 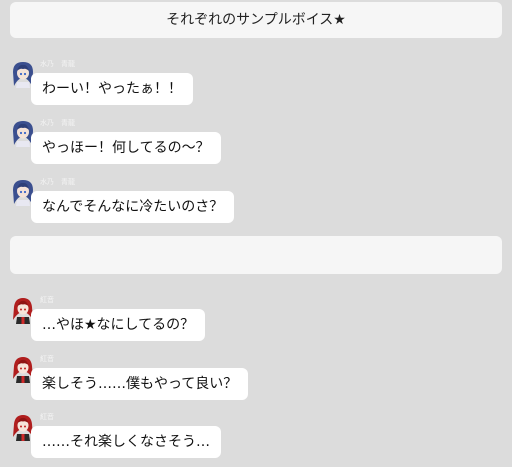 What do you see at coordinates (112, 89) in the screenshot?
I see `message-bubble: わーい！やったぁ！！` at bounding box center [112, 89].